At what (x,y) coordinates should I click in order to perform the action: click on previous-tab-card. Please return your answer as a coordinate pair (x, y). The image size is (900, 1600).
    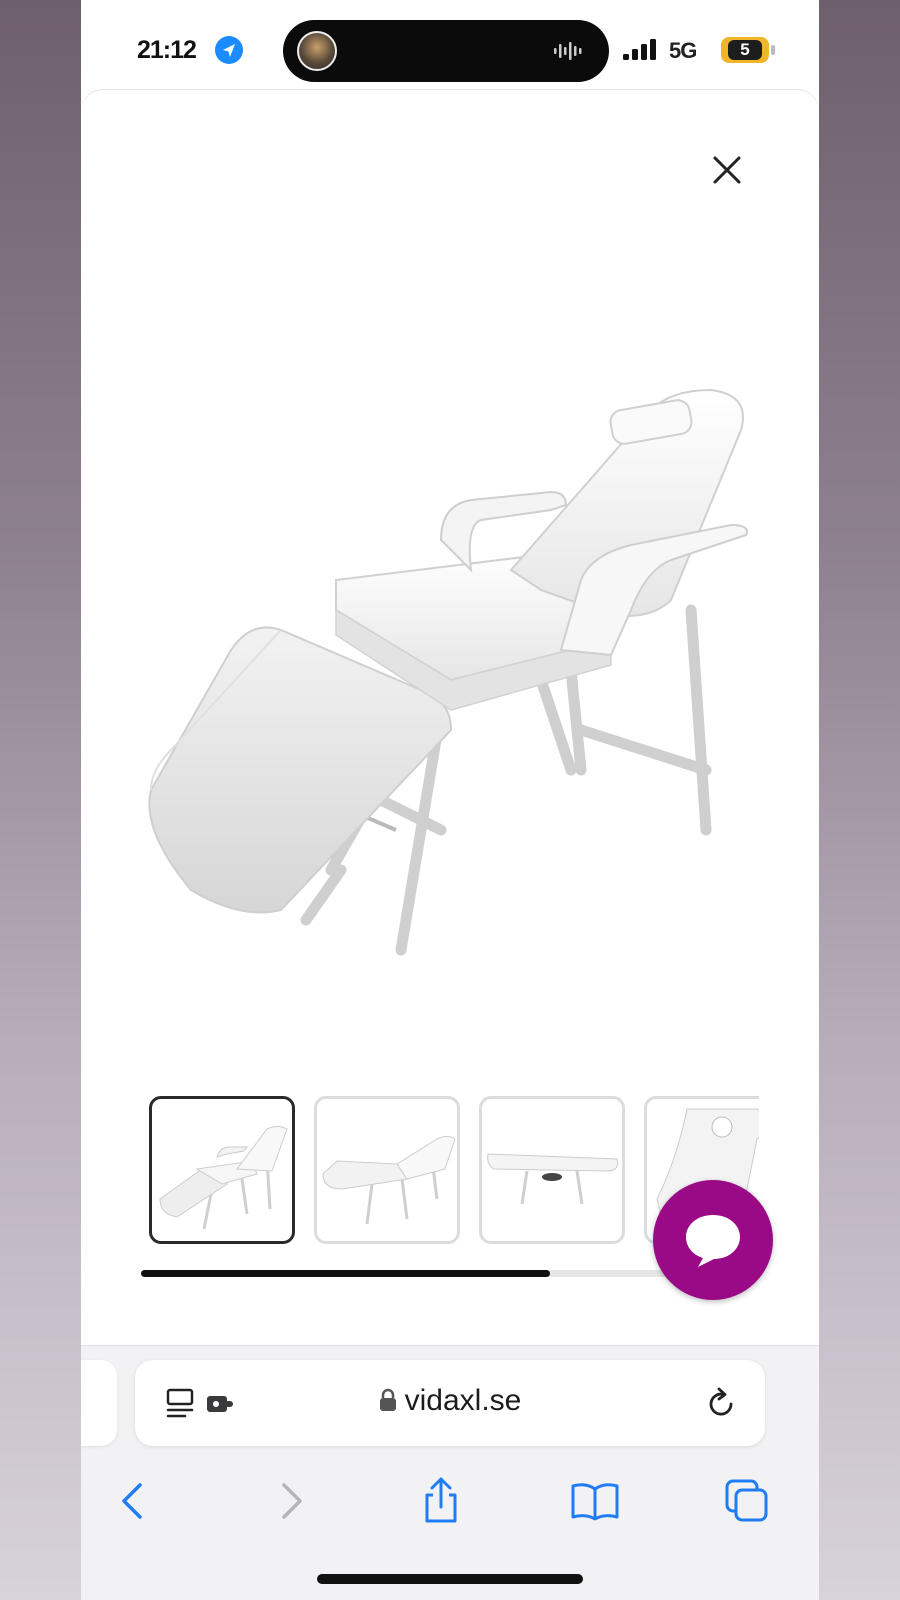
    Looking at the image, I should click on (99, 1403).